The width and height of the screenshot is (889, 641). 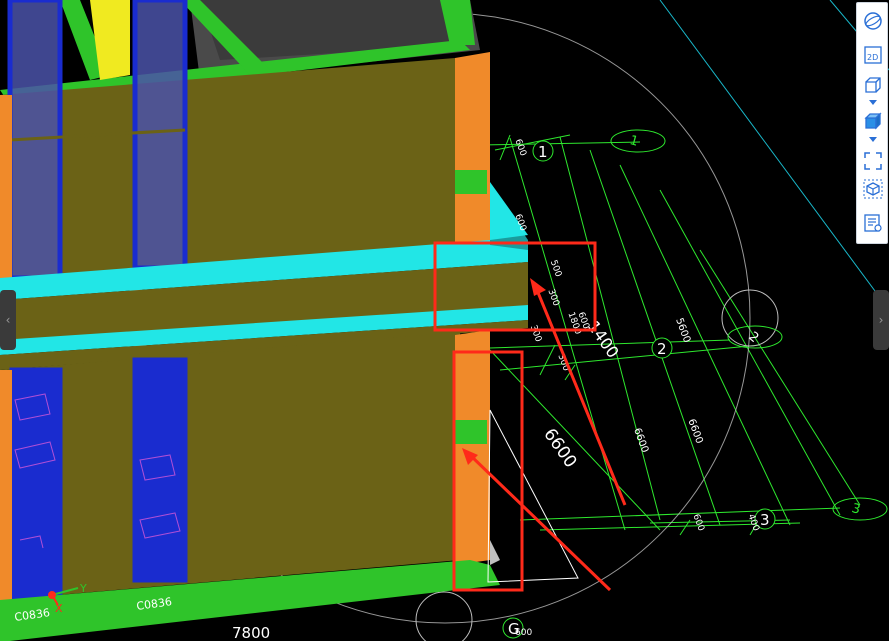 I want to click on view-toolbar: 2D, so click(x=872, y=123).